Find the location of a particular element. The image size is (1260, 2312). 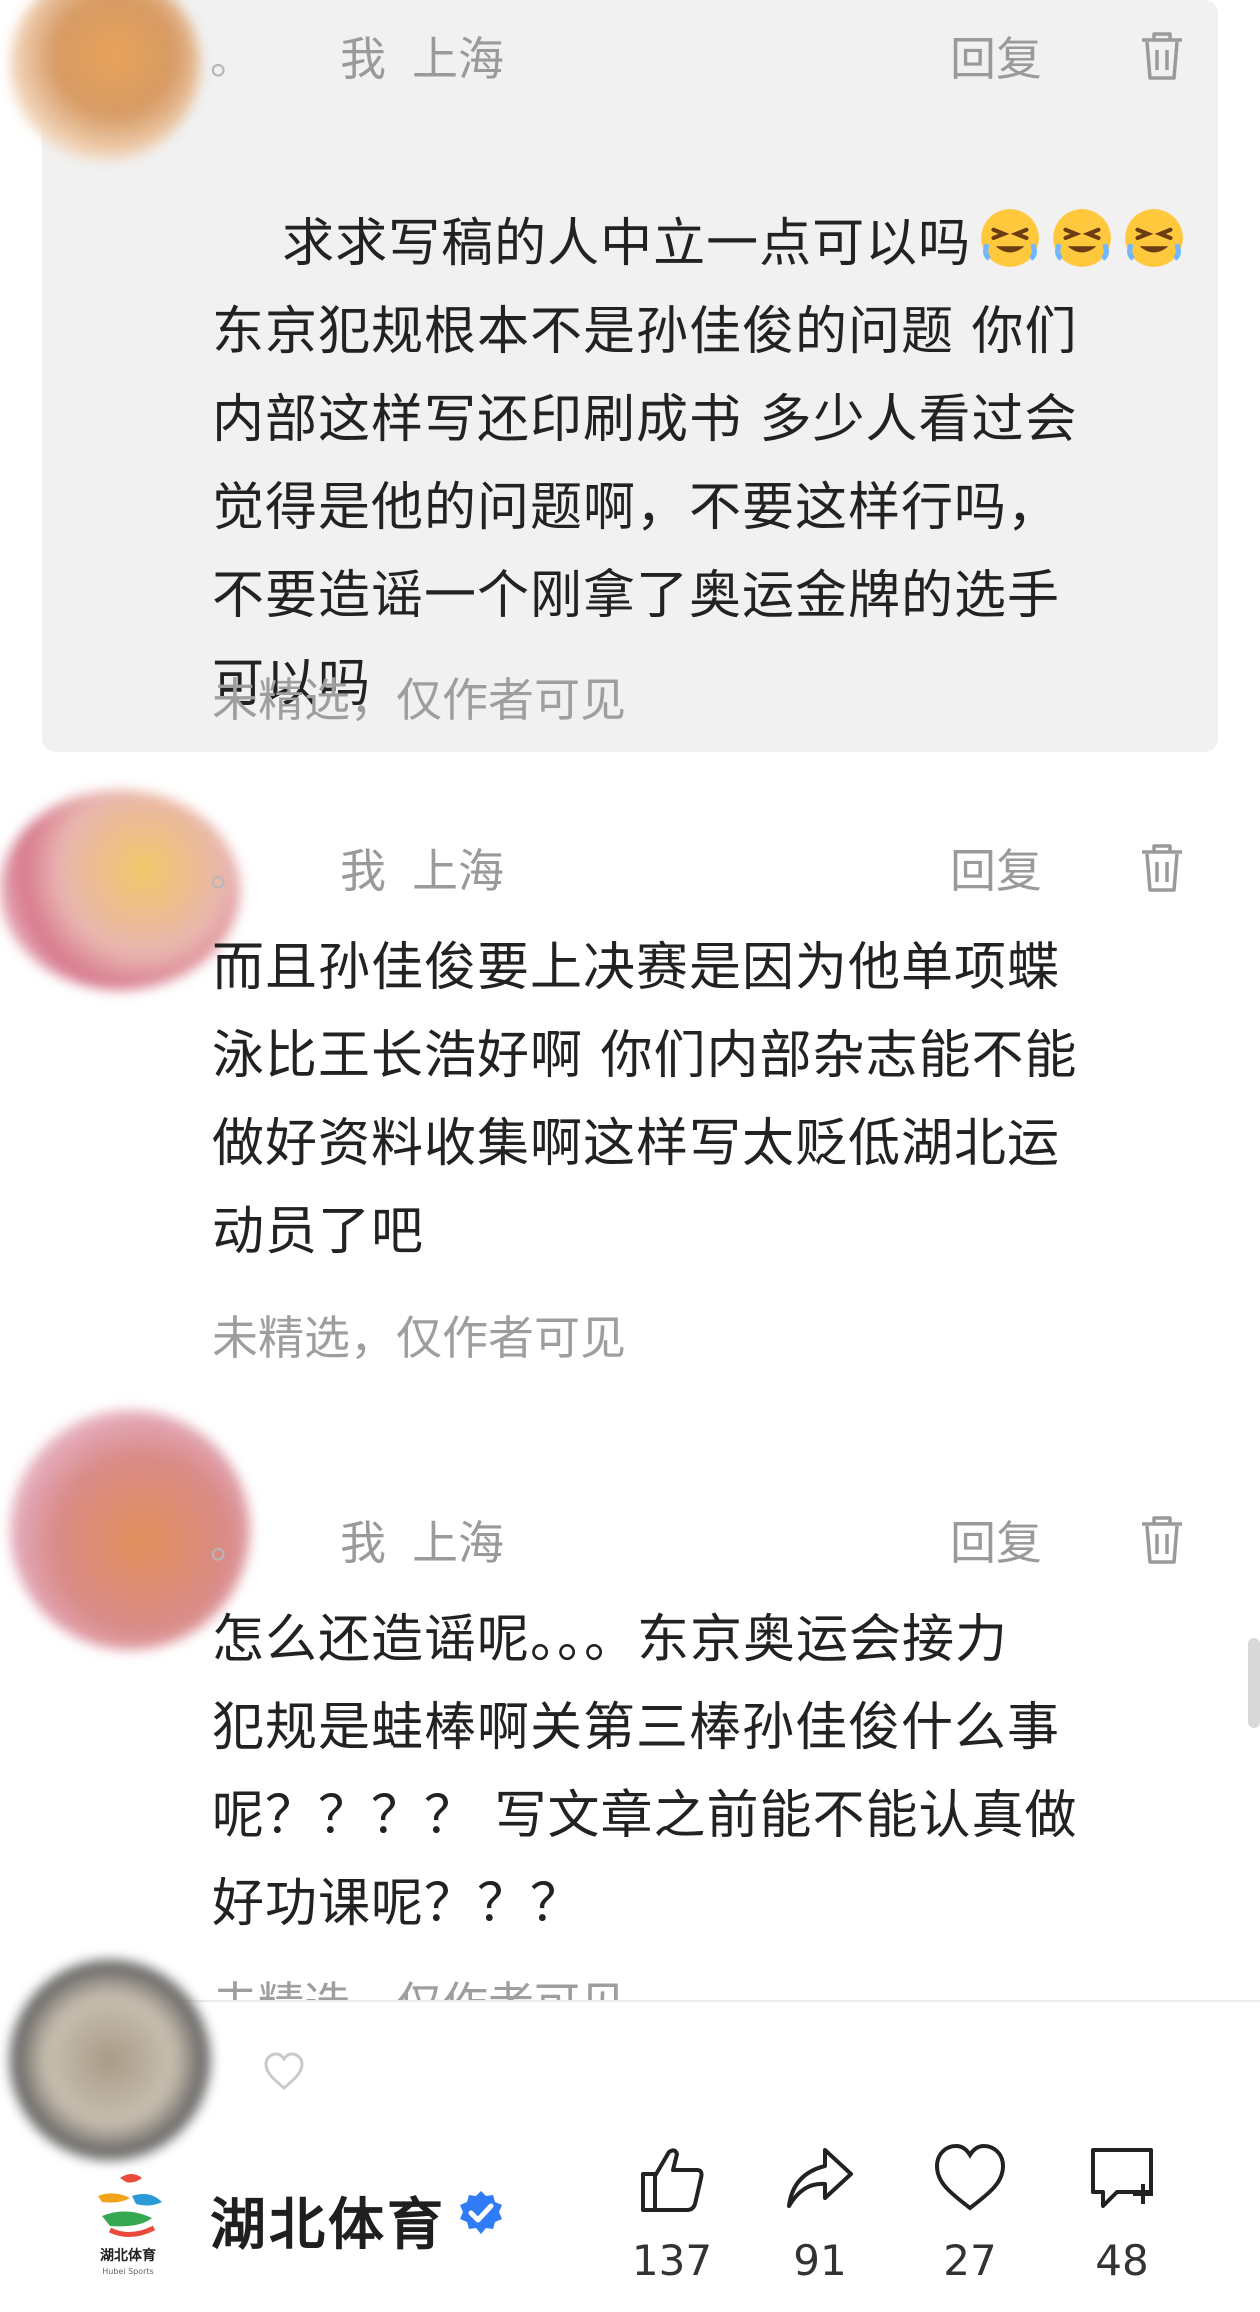

verified-badge-icon is located at coordinates (481, 2212).